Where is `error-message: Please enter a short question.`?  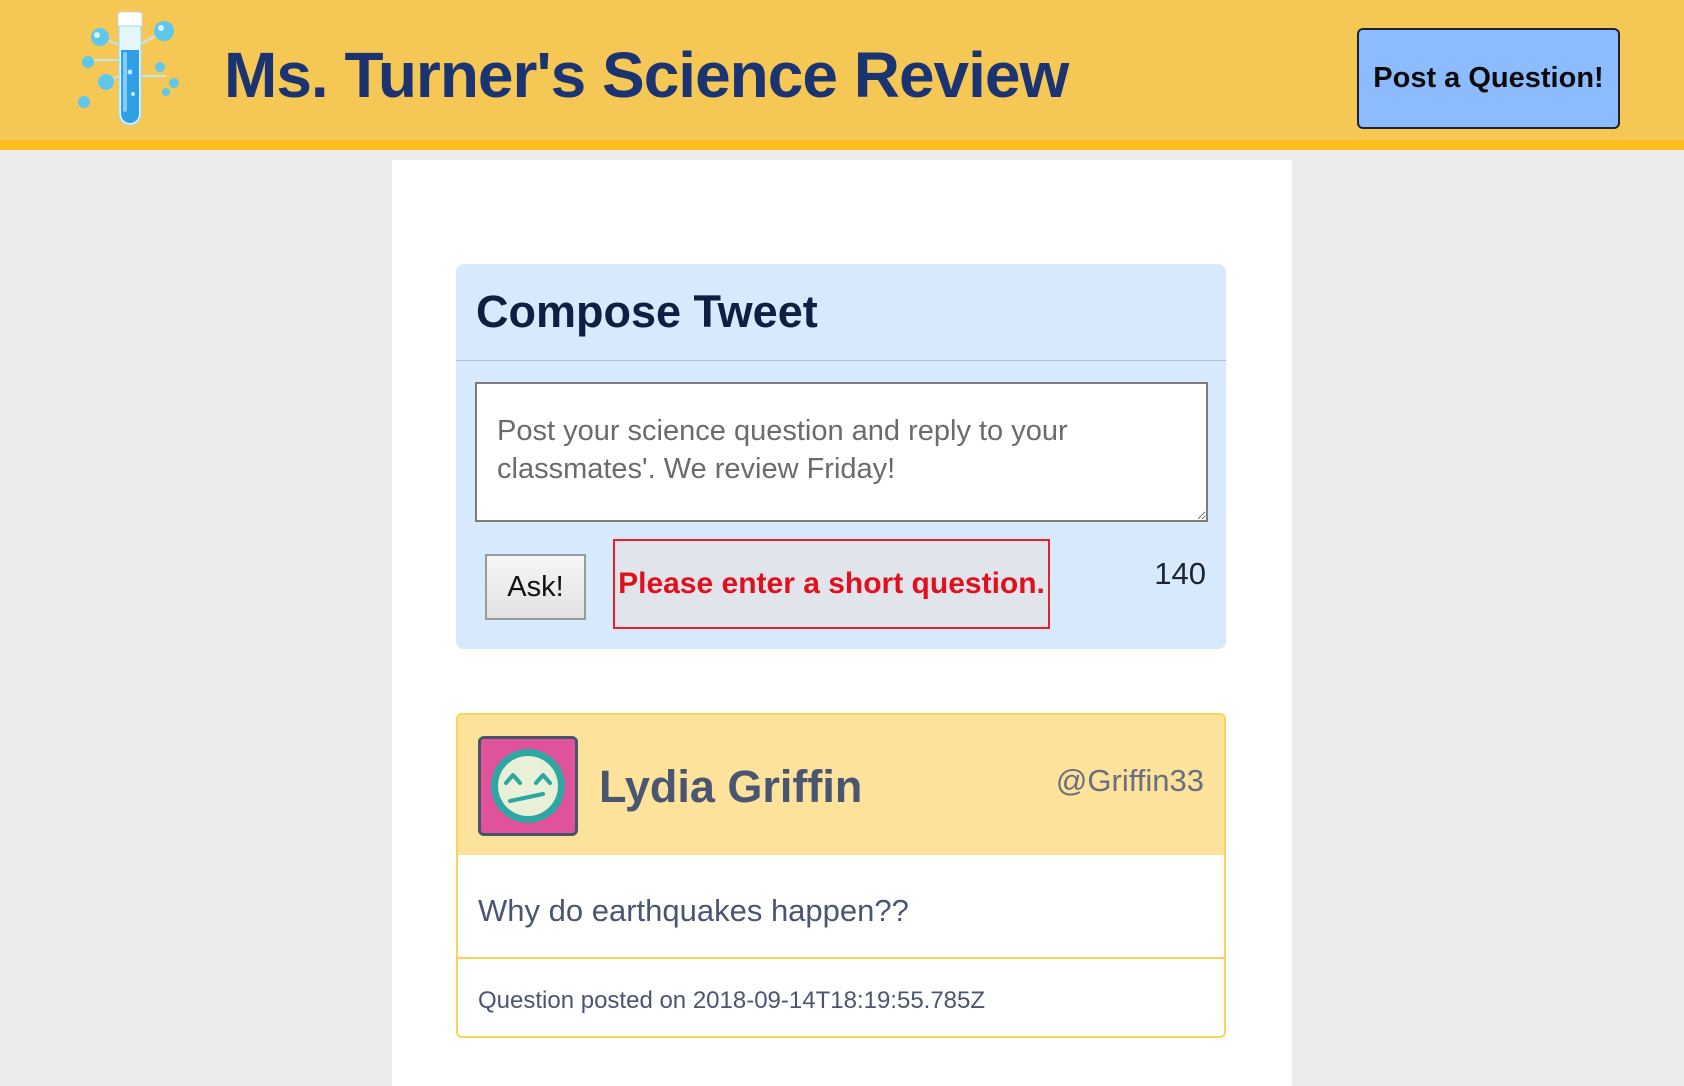
error-message: Please enter a short question. is located at coordinates (831, 584).